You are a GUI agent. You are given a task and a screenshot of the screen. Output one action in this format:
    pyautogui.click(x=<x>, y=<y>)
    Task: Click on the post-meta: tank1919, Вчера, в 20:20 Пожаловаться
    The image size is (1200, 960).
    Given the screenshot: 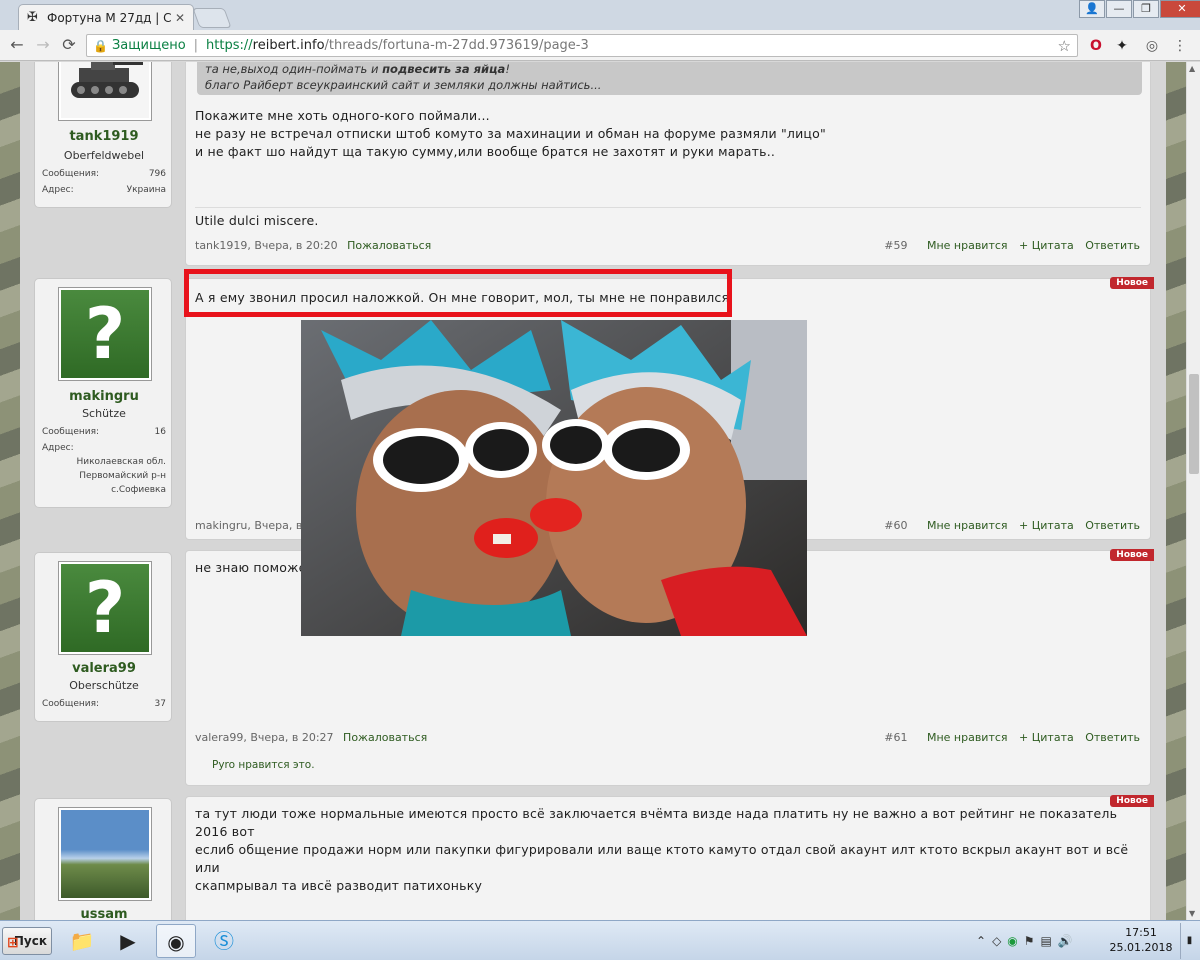 What is the action you would take?
    pyautogui.click(x=313, y=245)
    